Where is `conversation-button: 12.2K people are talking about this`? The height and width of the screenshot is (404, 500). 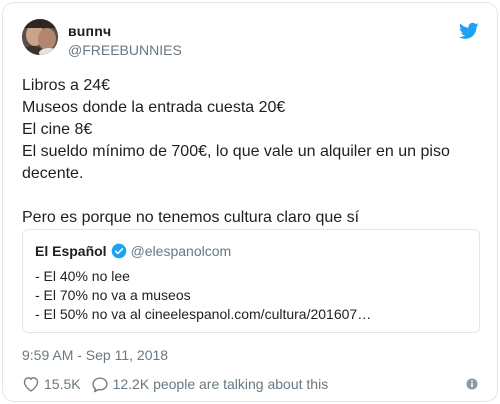
conversation-button: 12.2K people are talking about this is located at coordinates (210, 384).